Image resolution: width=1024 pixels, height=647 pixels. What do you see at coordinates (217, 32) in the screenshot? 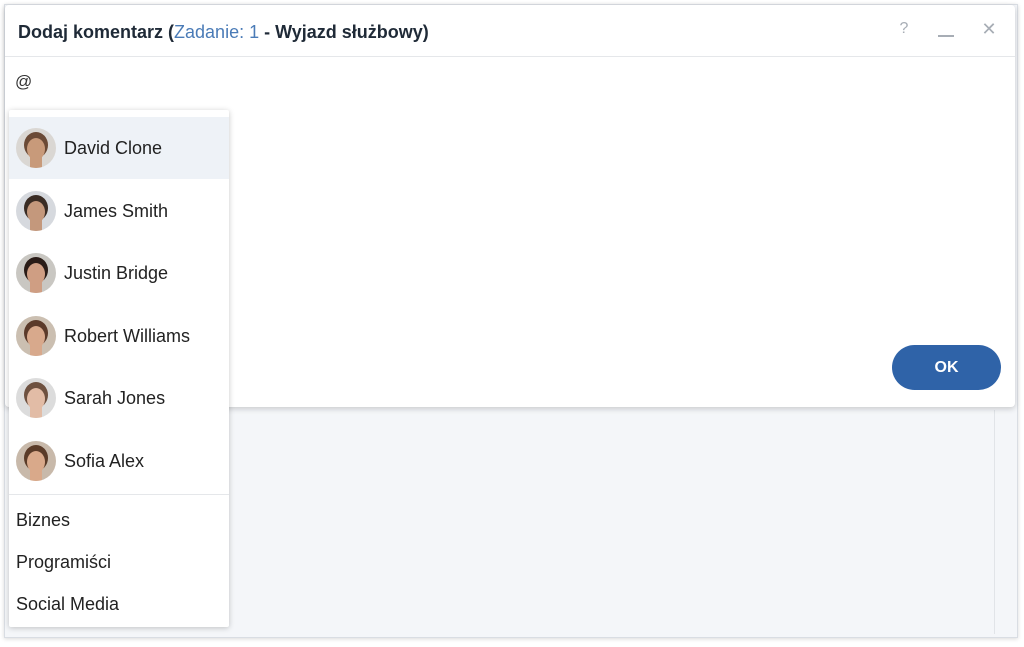
I see `task-label: Zadanie: 1` at bounding box center [217, 32].